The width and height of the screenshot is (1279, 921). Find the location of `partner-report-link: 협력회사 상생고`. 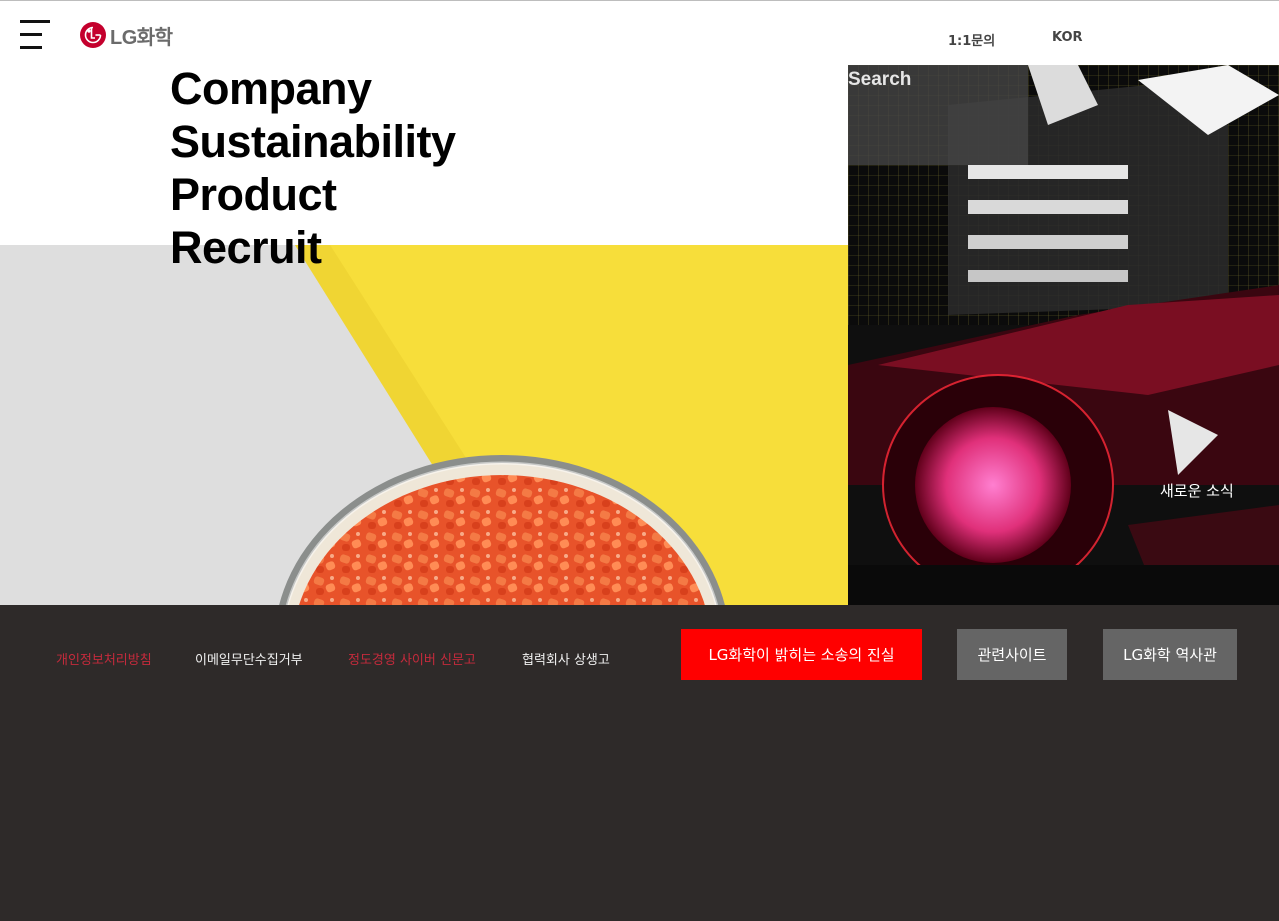

partner-report-link: 협력회사 상생고 is located at coordinates (566, 658).